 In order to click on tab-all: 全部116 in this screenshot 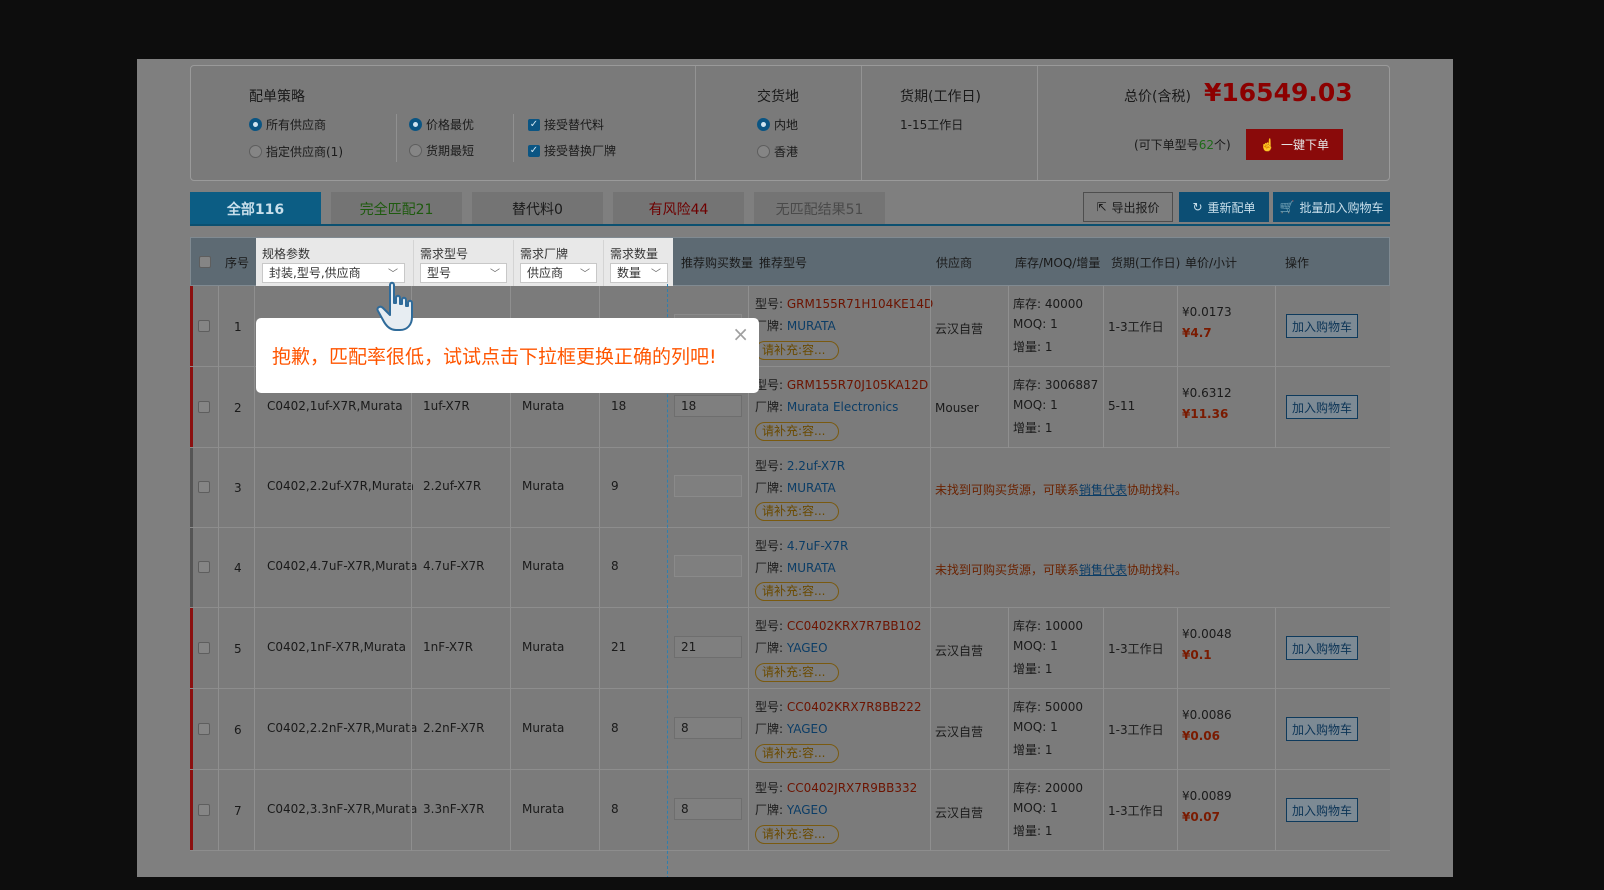, I will do `click(255, 209)`.